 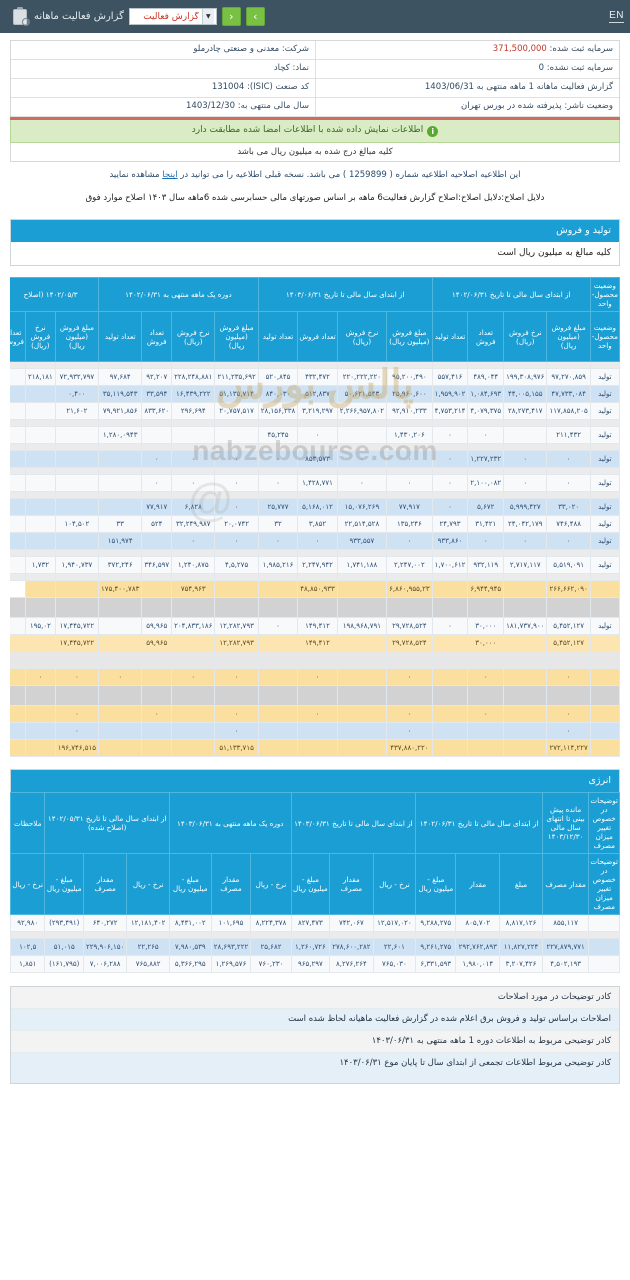 I want to click on amendment-note-prefix: این اطلاعیه اصلاحیه اطلاعیه شماره (, so click(x=455, y=175).